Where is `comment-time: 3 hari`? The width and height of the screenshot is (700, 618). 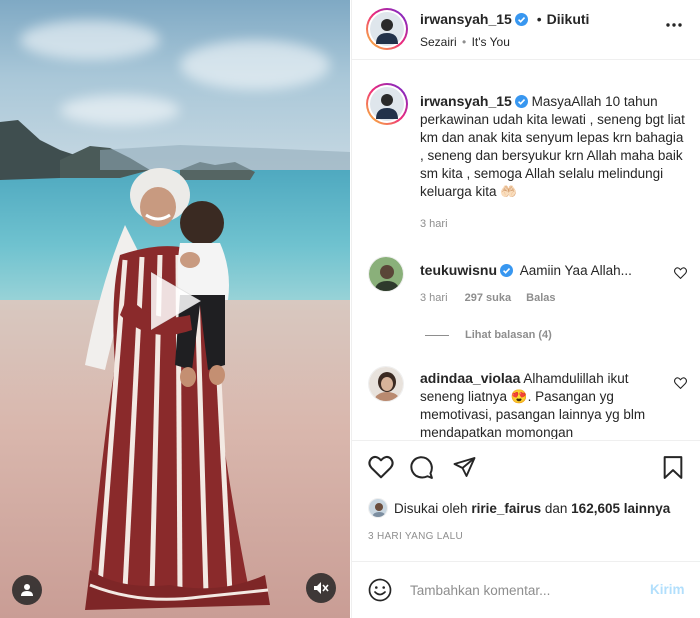
comment-time: 3 hari is located at coordinates (434, 298).